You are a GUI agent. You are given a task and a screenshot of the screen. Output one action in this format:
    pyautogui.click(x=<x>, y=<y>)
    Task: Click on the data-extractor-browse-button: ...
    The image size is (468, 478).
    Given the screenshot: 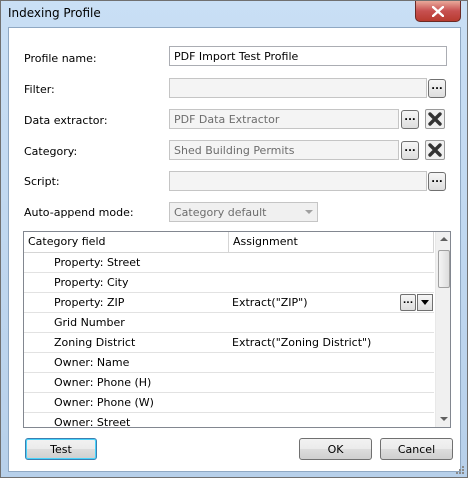 What is the action you would take?
    pyautogui.click(x=410, y=119)
    